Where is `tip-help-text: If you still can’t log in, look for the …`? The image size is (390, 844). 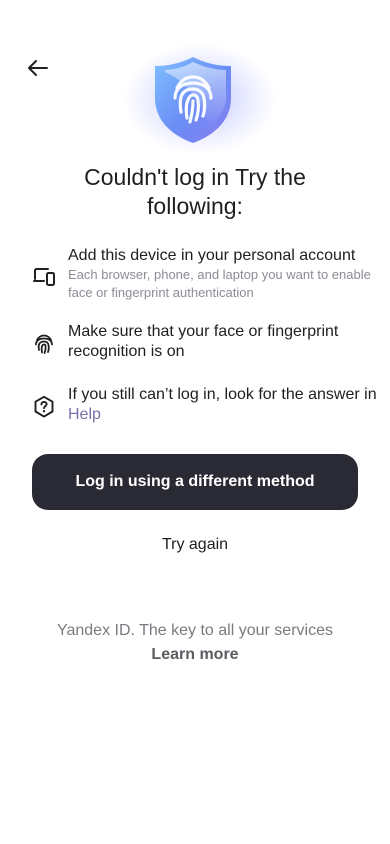
tip-help-text: If you still can’t log in, look for the … is located at coordinates (229, 405).